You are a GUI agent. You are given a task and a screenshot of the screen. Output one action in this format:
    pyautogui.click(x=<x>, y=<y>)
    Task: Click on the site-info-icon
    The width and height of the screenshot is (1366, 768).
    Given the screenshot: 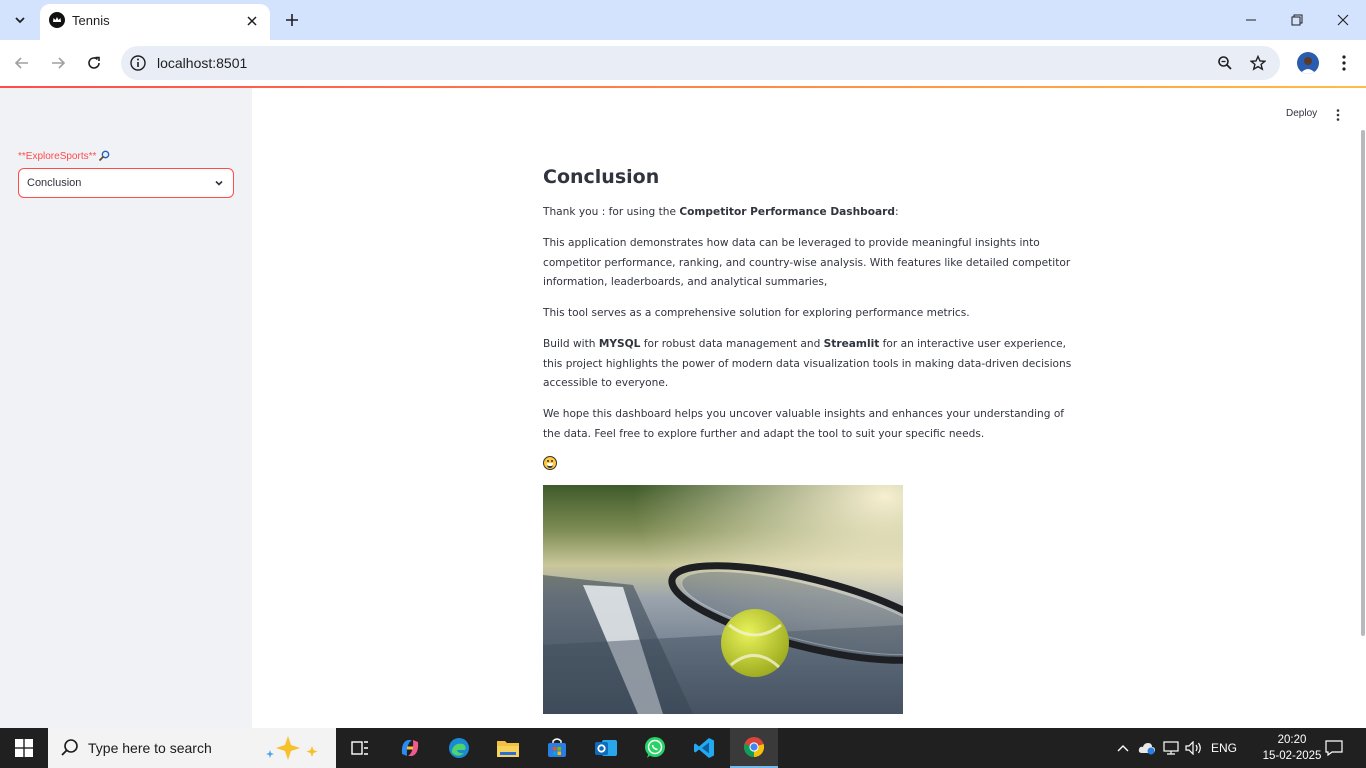 What is the action you would take?
    pyautogui.click(x=138, y=63)
    